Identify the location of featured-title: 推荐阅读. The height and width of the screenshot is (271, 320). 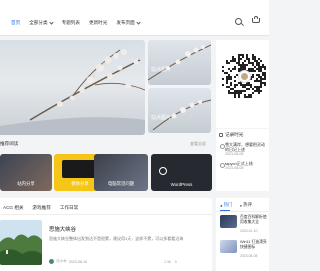
(9, 143).